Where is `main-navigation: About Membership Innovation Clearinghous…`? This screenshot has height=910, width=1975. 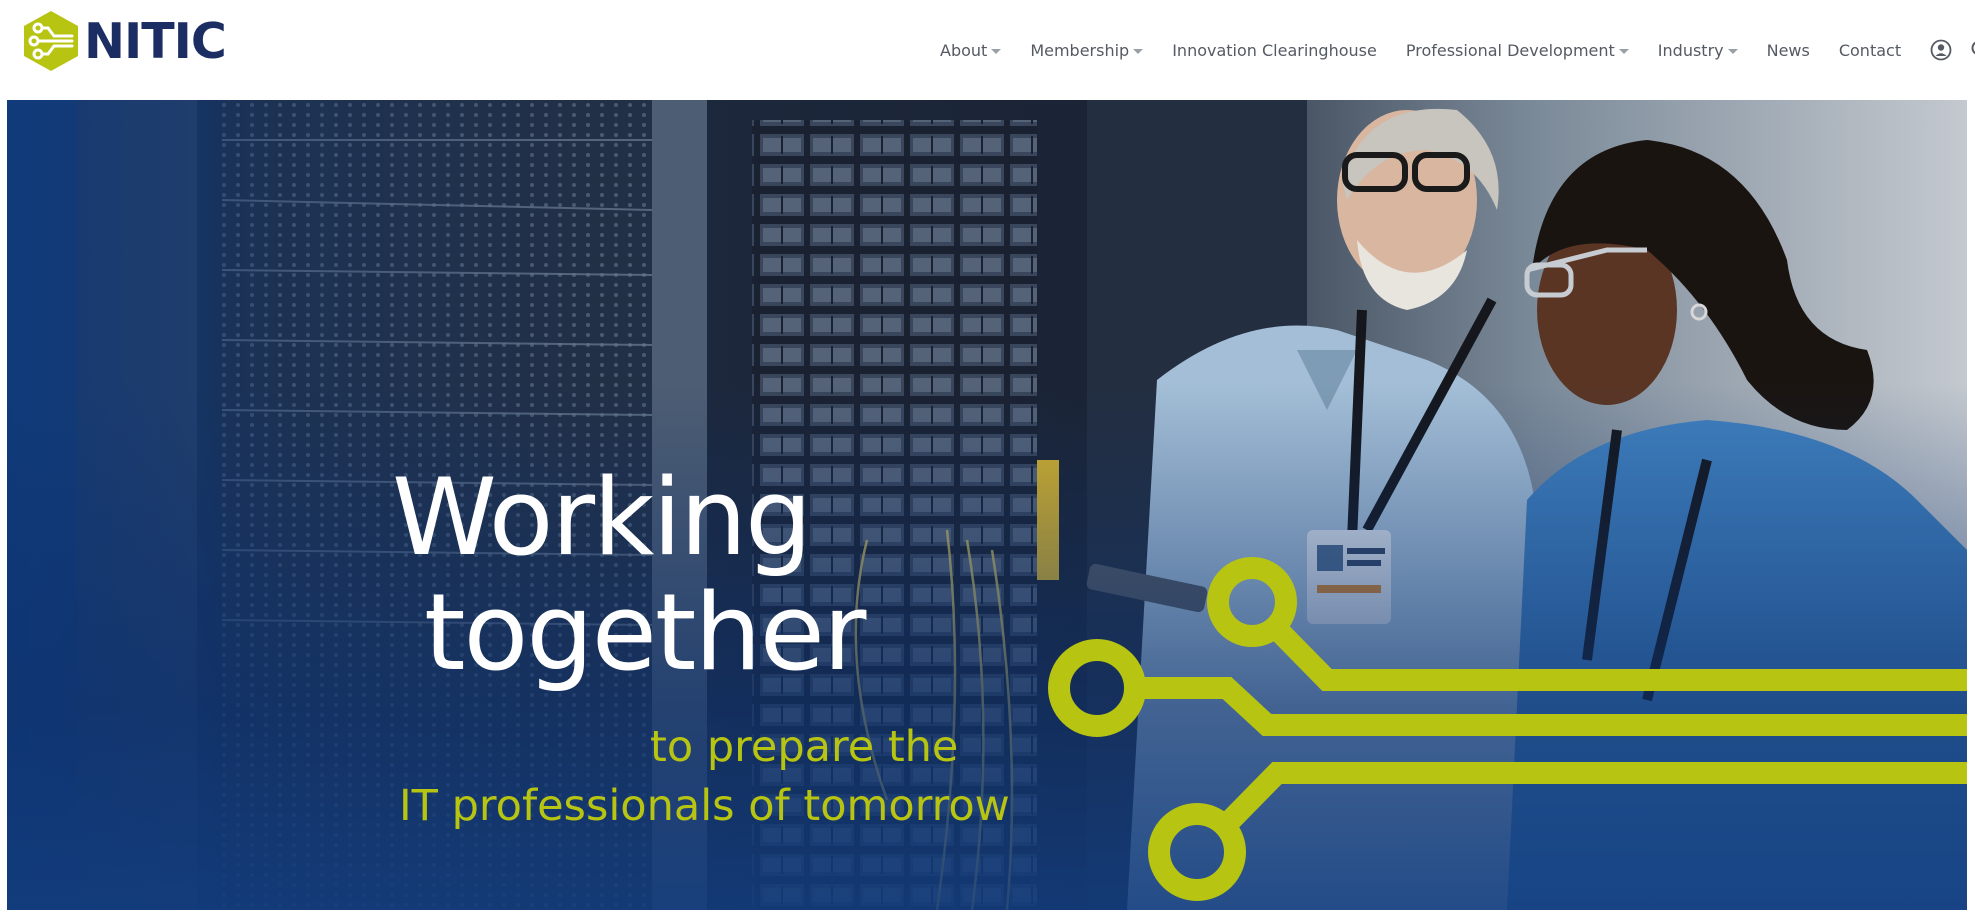 main-navigation: About Membership Innovation Clearinghous… is located at coordinates (1457, 50).